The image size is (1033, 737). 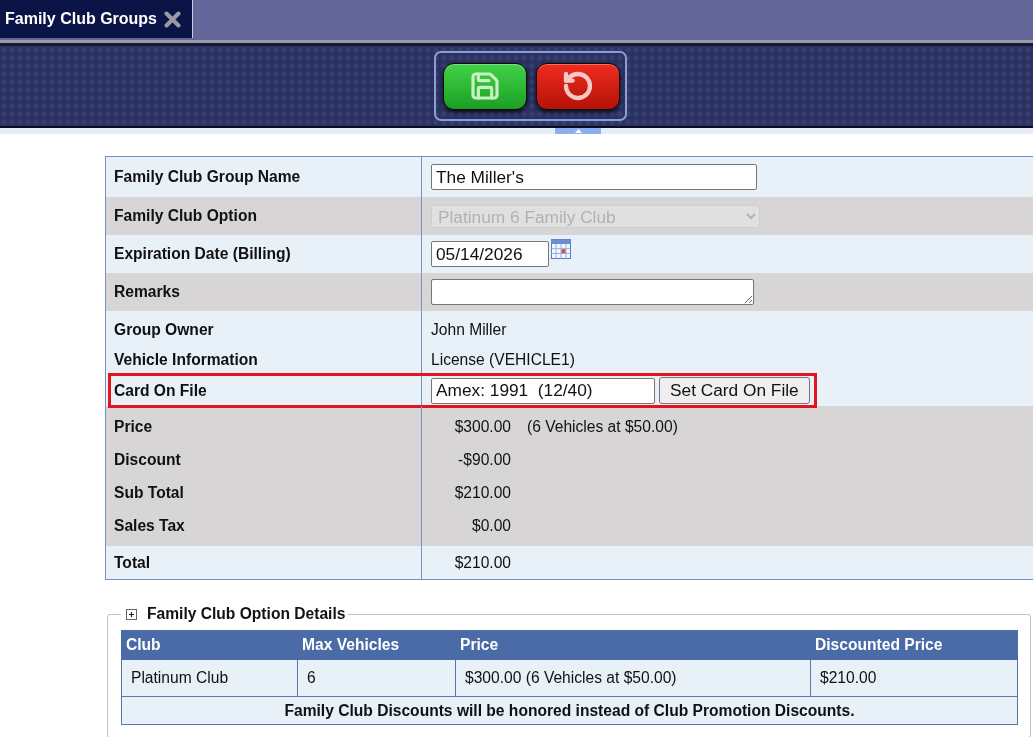 What do you see at coordinates (149, 492) in the screenshot?
I see `field-label: Sub Total` at bounding box center [149, 492].